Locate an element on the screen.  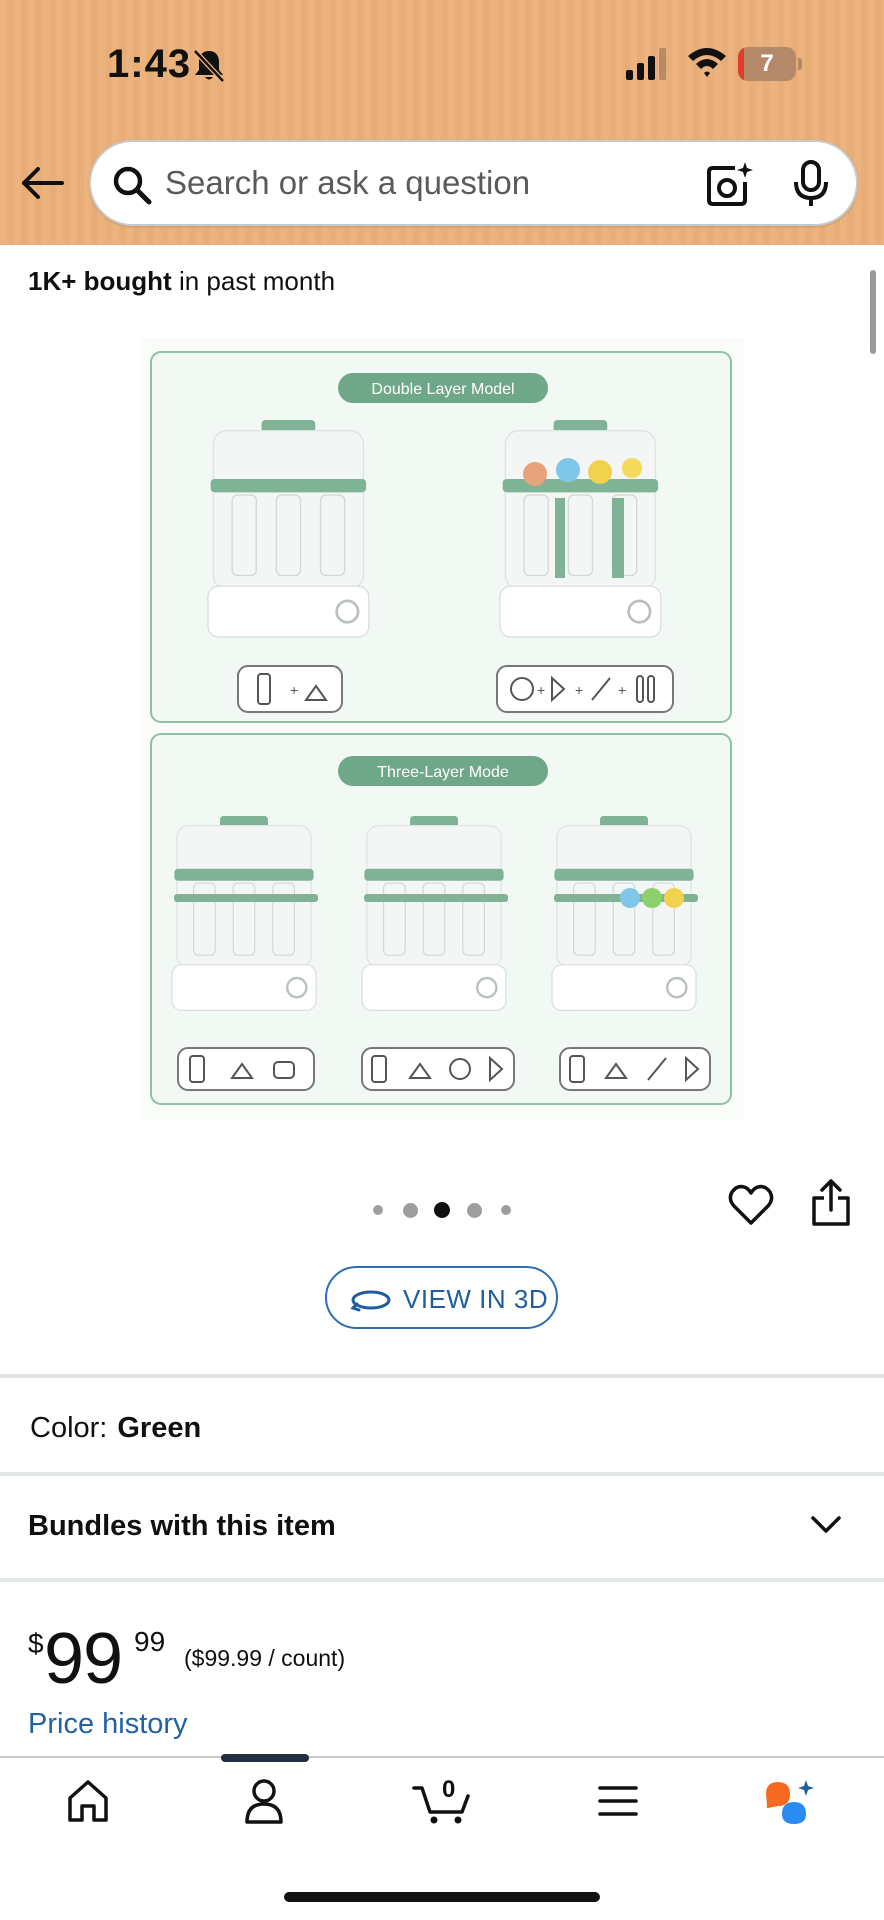
view-in-3d-button: VIEW IN 3D is located at coordinates (441, 1297).